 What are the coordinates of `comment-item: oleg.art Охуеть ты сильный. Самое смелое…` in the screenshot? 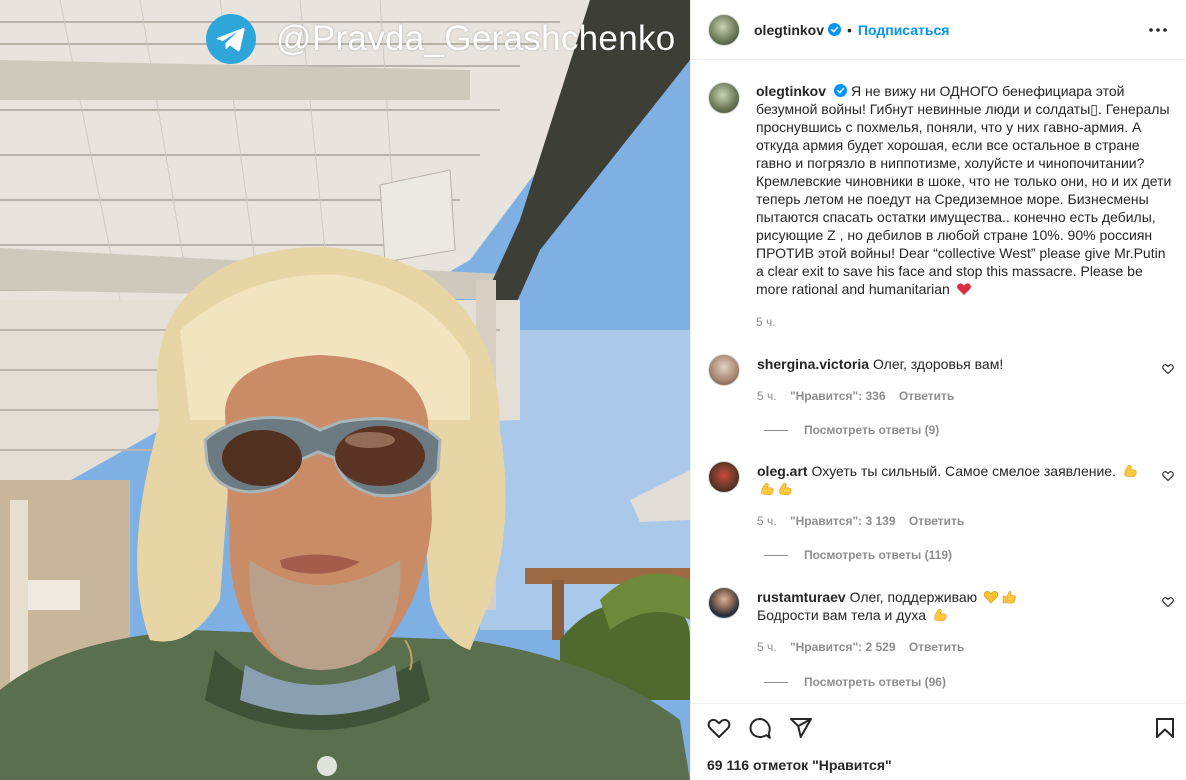 It's located at (943, 495).